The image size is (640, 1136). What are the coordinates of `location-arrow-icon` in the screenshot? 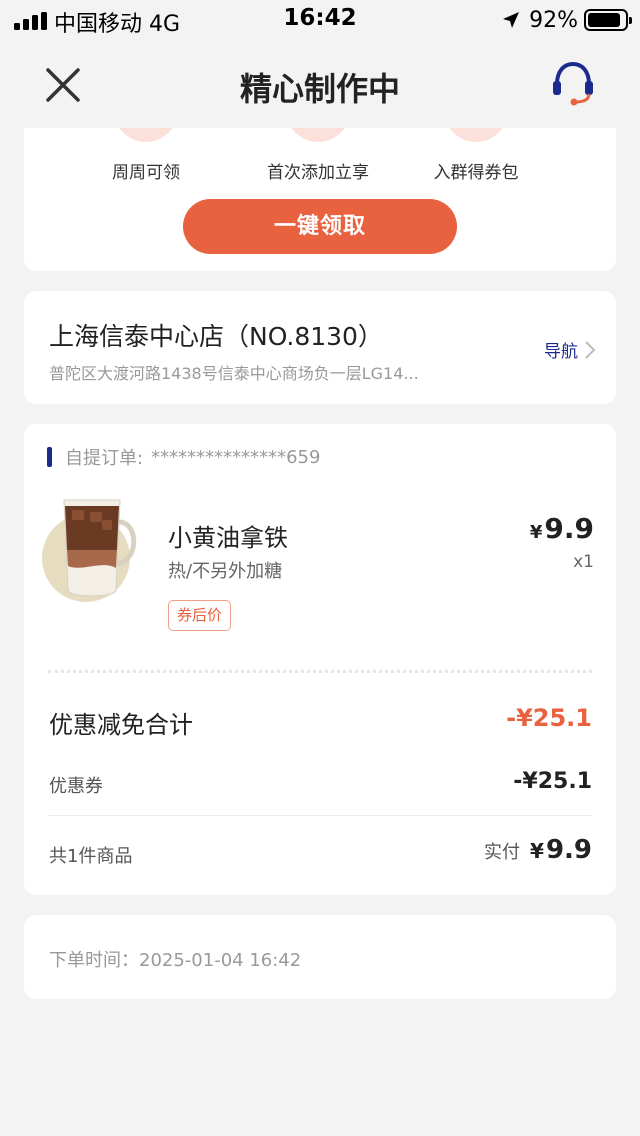 It's located at (511, 20).